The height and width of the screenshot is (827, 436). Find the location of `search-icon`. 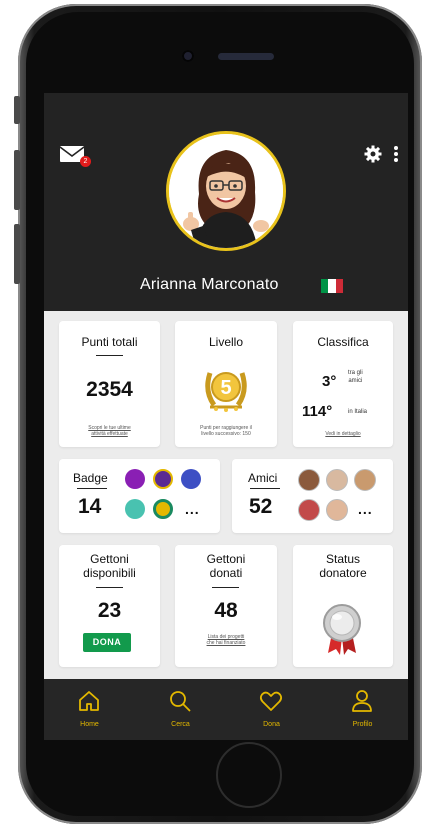

search-icon is located at coordinates (180, 701).